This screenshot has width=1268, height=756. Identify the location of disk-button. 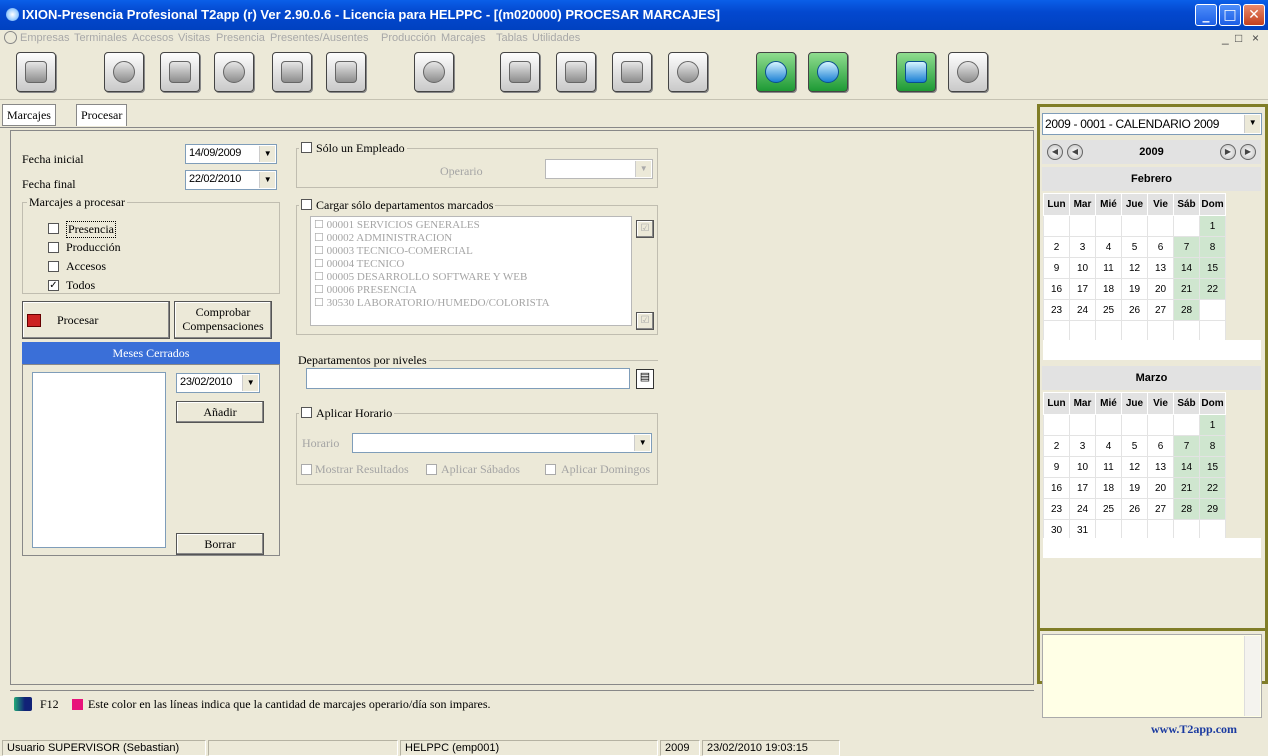
(124, 72).